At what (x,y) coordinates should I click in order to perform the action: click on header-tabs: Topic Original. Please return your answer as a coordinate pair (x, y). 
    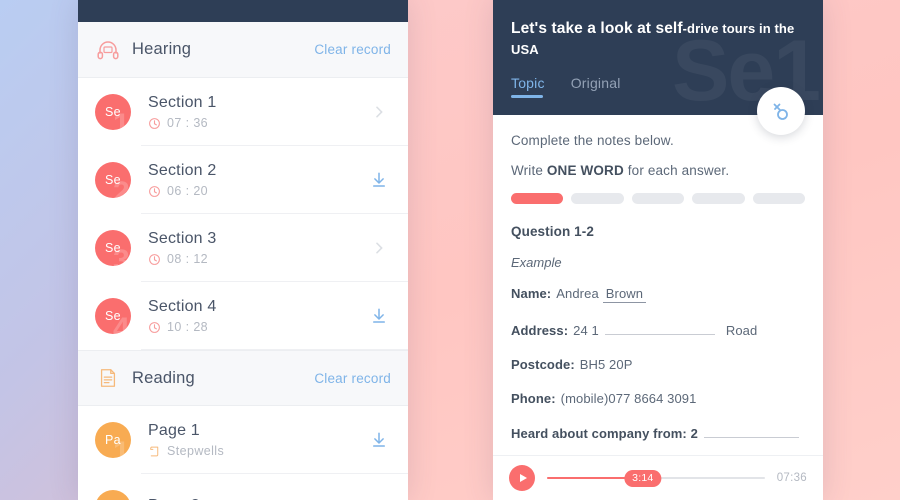
    Looking at the image, I should click on (658, 86).